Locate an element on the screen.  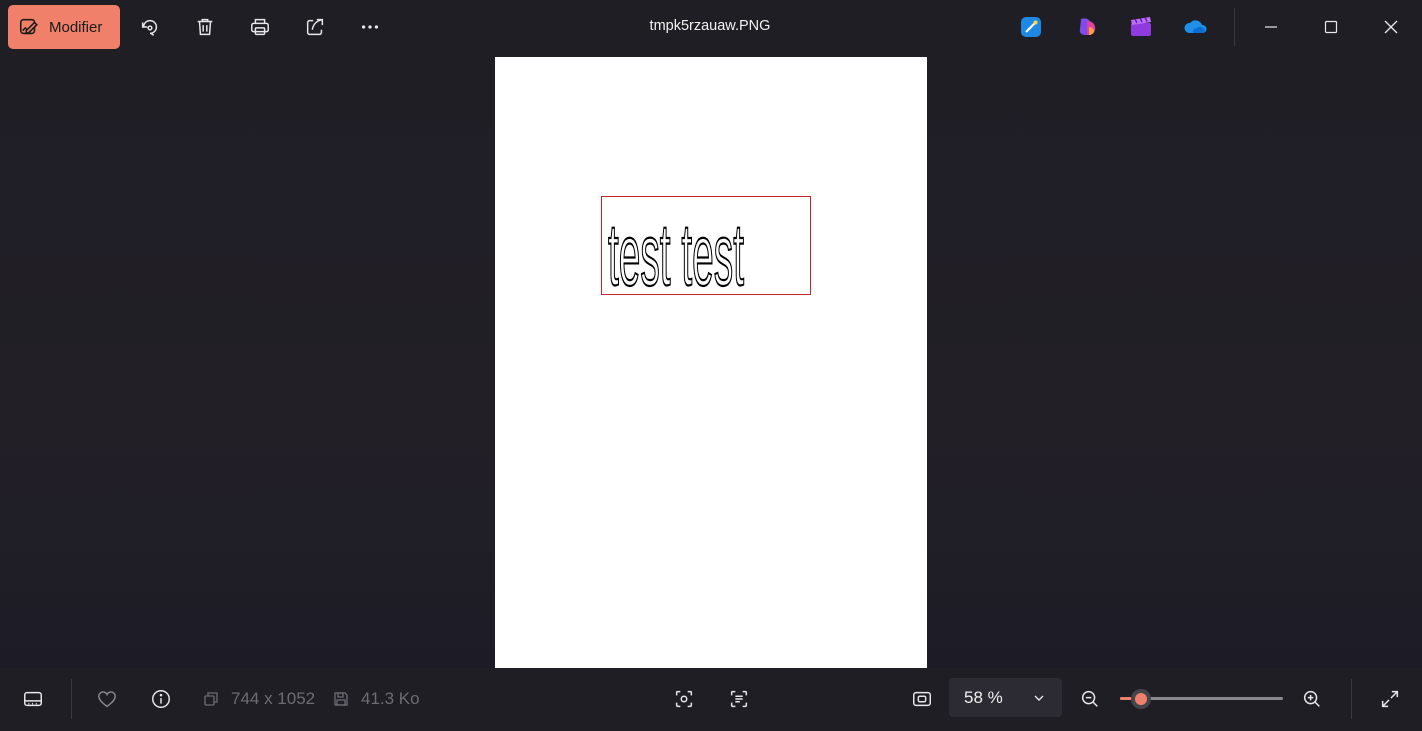
rotate-icon is located at coordinates (150, 27).